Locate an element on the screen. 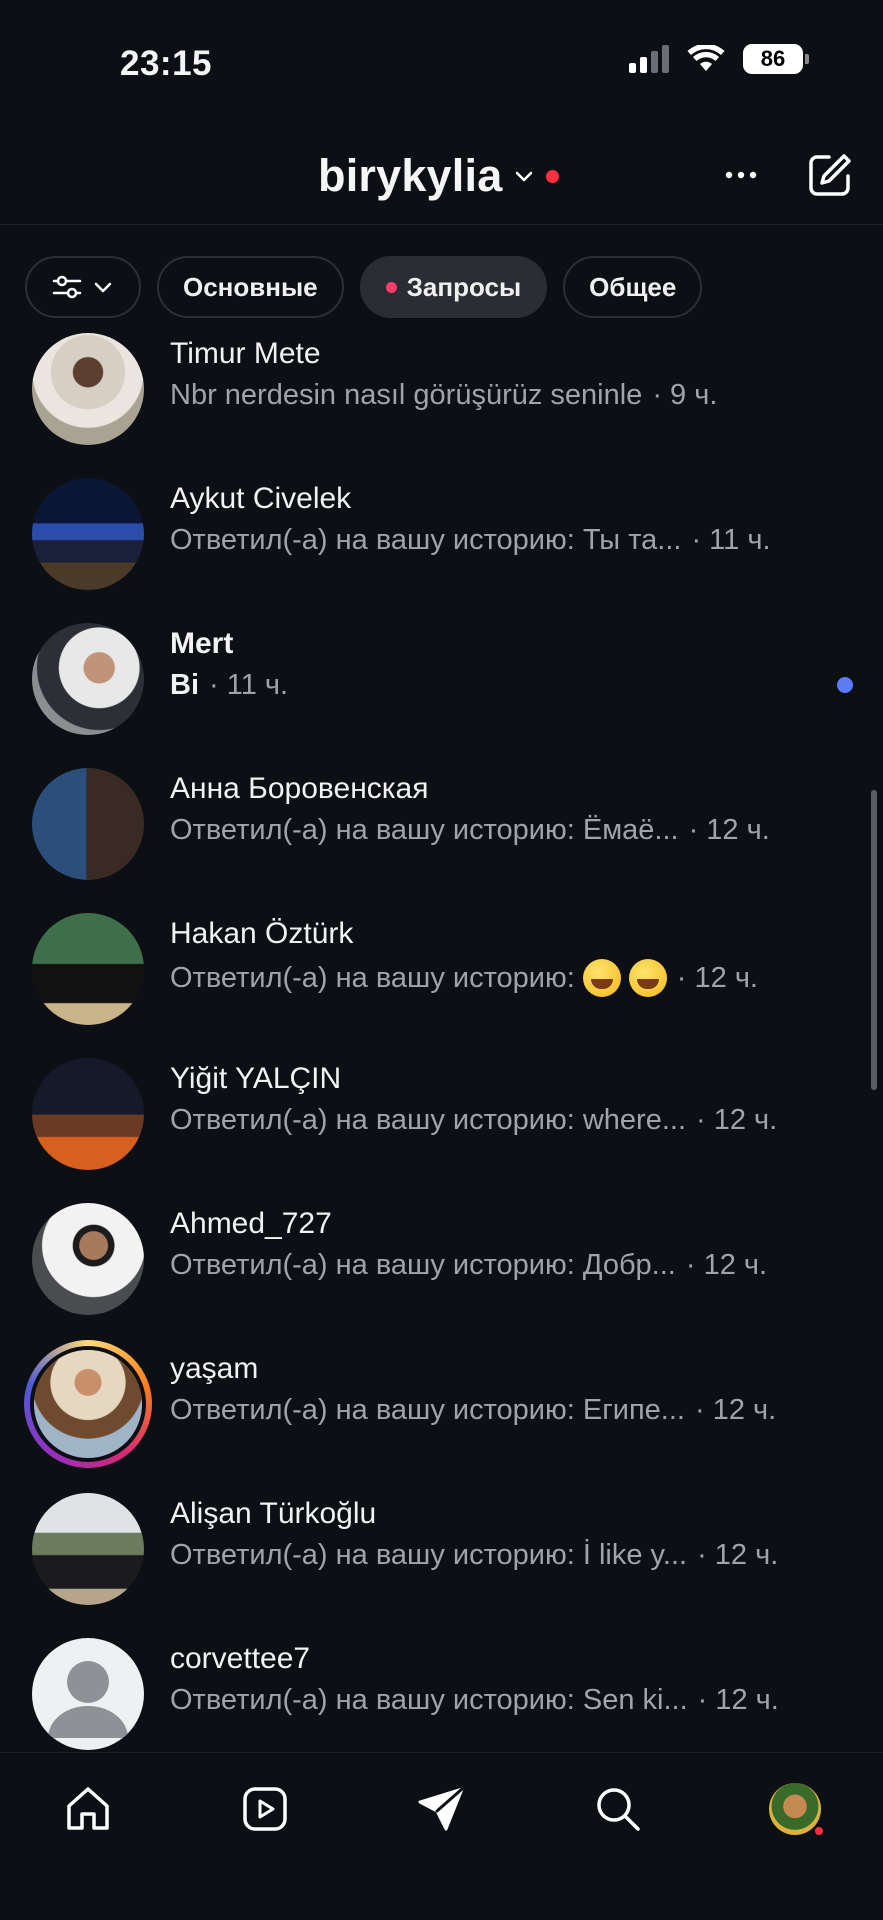 This screenshot has height=1920, width=883. tab-label: Основные is located at coordinates (250, 286).